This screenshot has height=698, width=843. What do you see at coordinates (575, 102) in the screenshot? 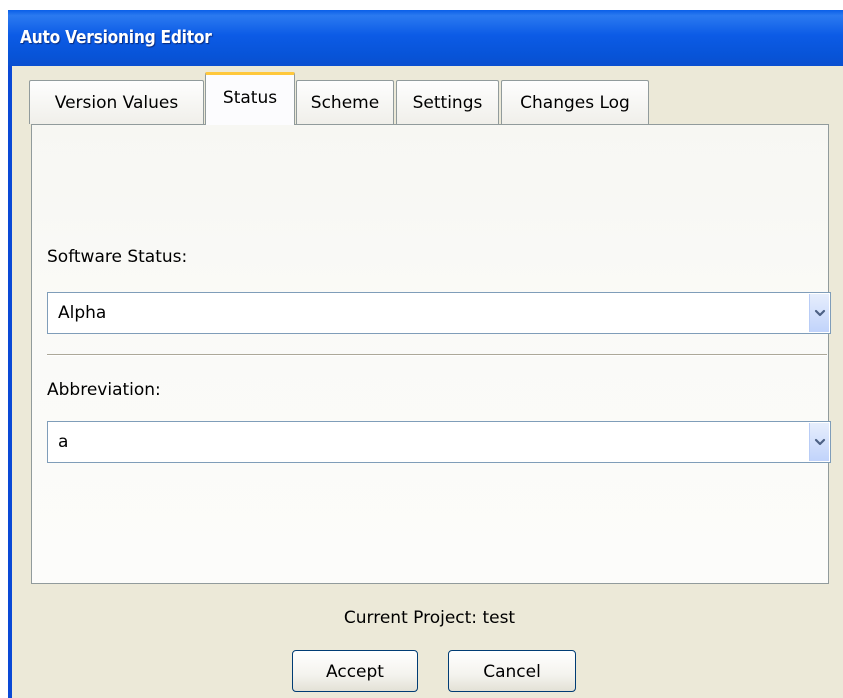
I see `tab-changes-log: Changes Log` at bounding box center [575, 102].